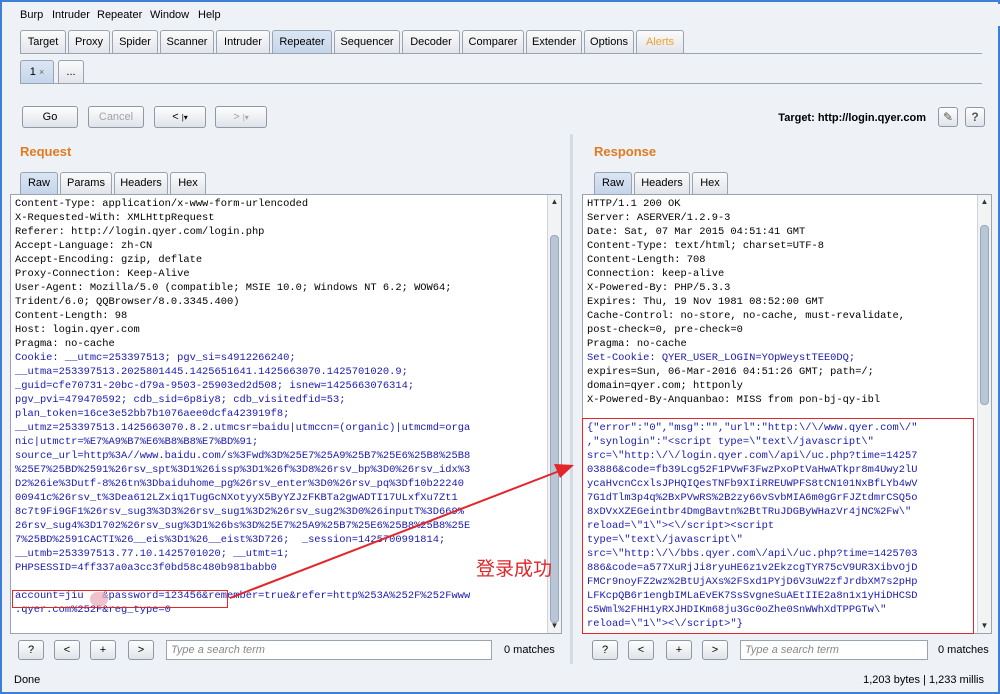  What do you see at coordinates (514, 569) in the screenshot?
I see `annotation-text: 登录成功` at bounding box center [514, 569].